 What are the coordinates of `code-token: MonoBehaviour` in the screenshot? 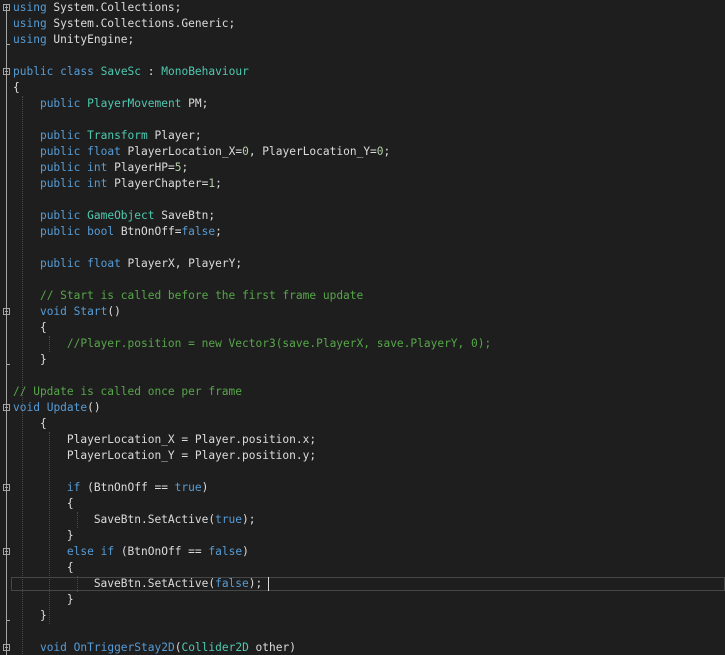 It's located at (205, 71).